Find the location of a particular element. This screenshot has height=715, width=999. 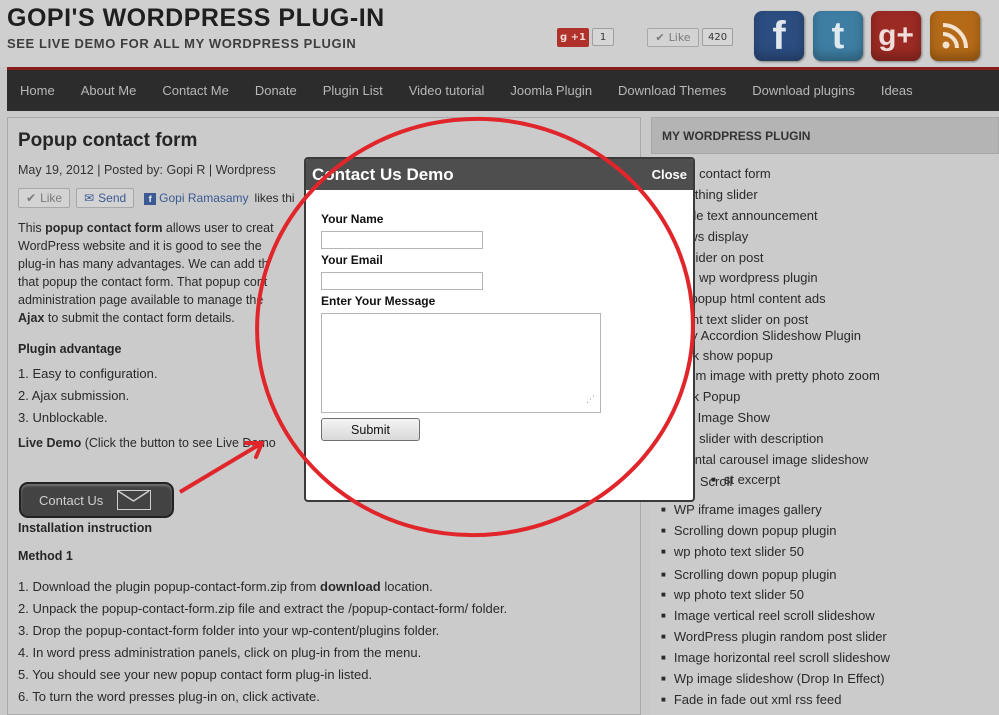

nav-item-about-me: About Me is located at coordinates (109, 90).